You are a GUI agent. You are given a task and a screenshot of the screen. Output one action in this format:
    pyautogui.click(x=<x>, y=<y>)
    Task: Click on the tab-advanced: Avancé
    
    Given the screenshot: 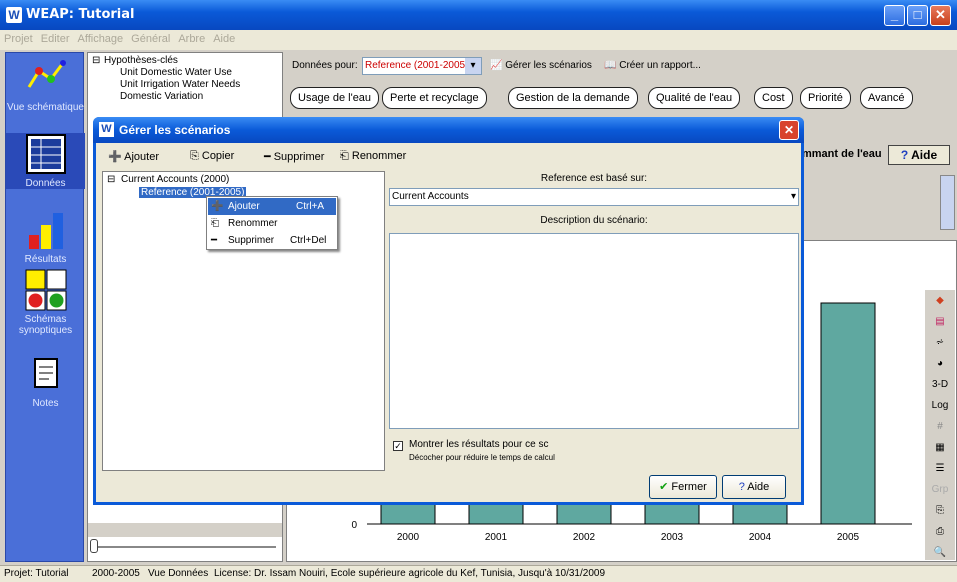 What is the action you would take?
    pyautogui.click(x=886, y=98)
    